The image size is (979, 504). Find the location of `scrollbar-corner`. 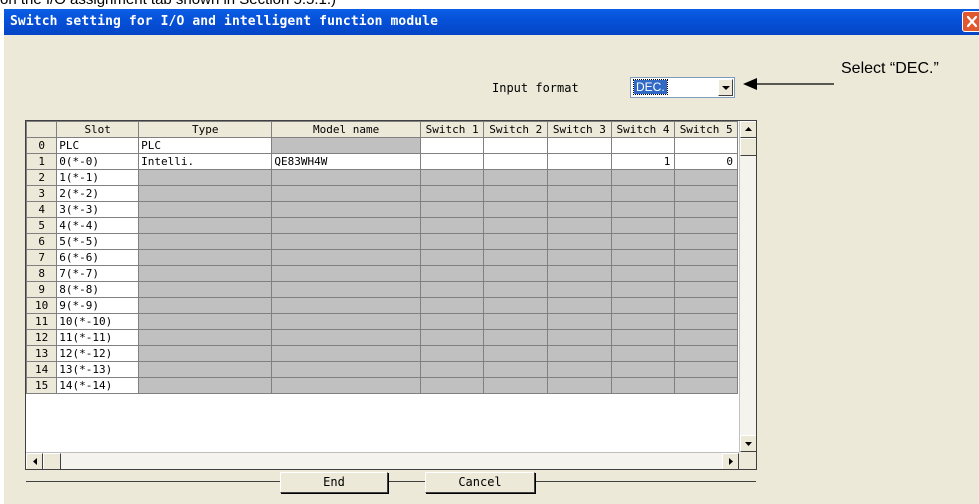

scrollbar-corner is located at coordinates (747, 460).